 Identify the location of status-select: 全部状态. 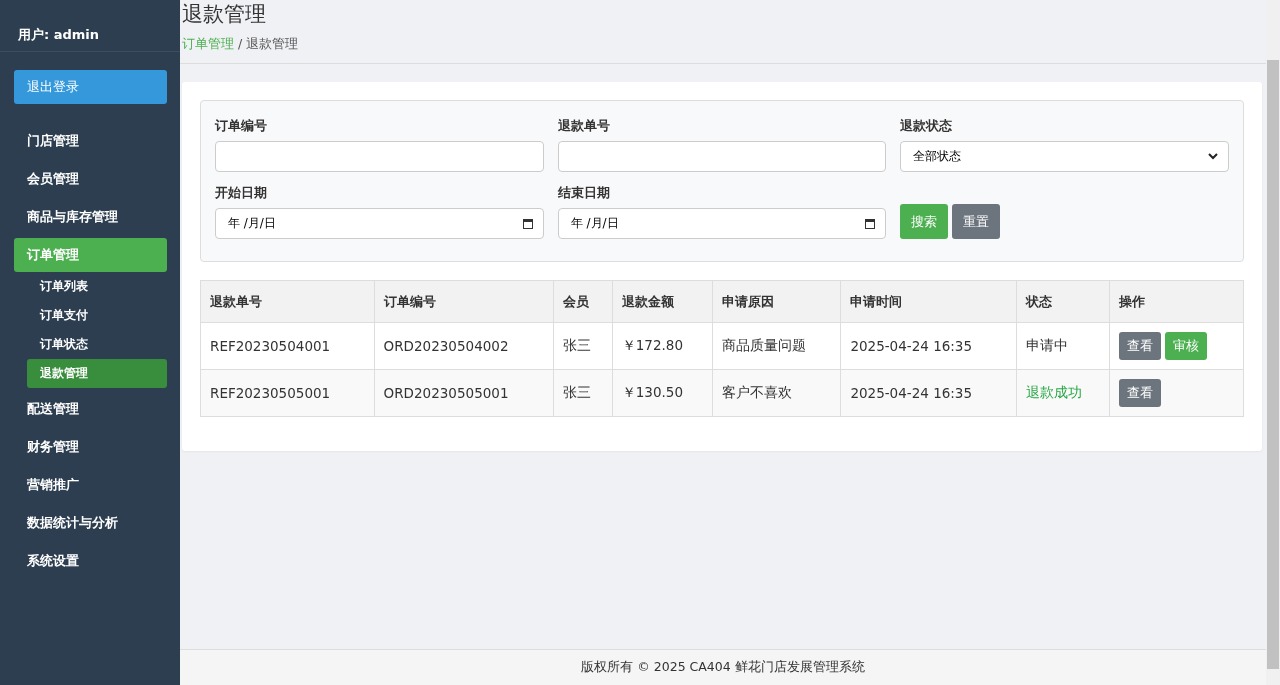
(1064, 156).